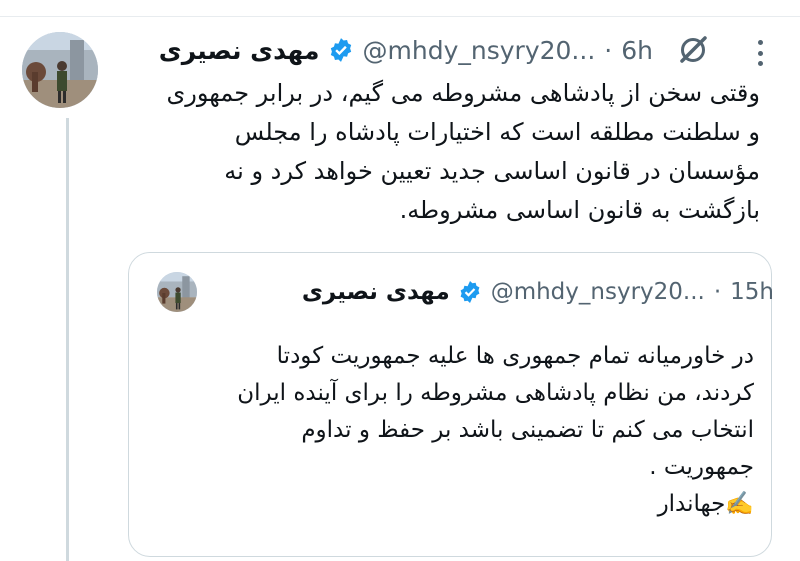 The width and height of the screenshot is (800, 561). Describe the element at coordinates (637, 50) in the screenshot. I see `timestamp: 6h` at that location.